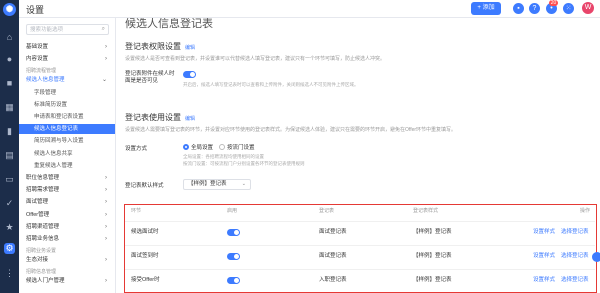  Describe the element at coordinates (67, 178) in the screenshot. I see `sidebar-item: 职位信息管理 ›` at that location.